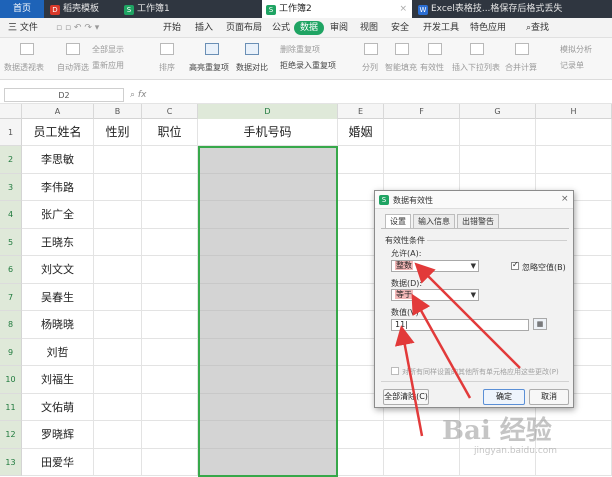 The height and width of the screenshot is (477, 612). I want to click on arrow-to-value-input, so click(409, 381).